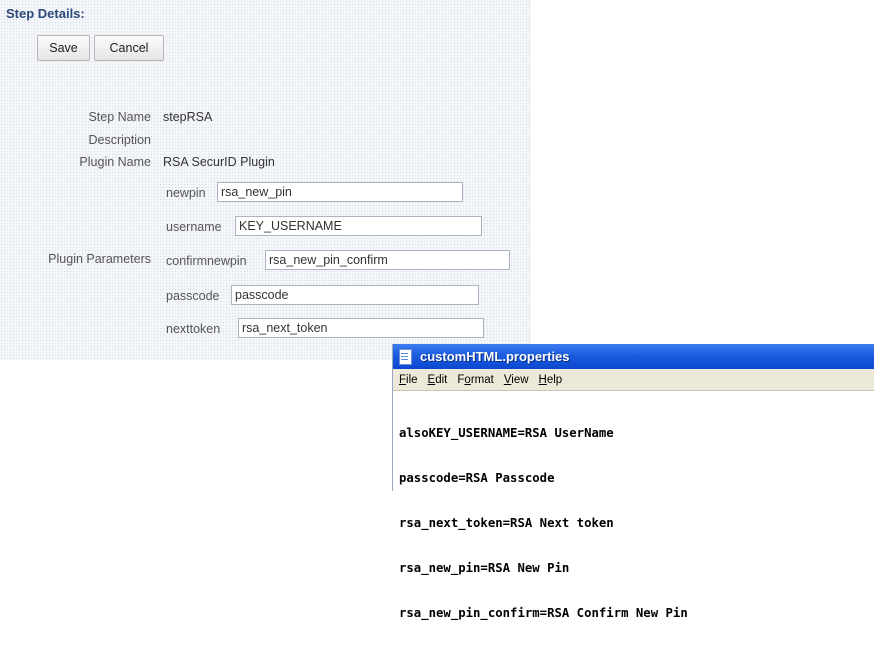  I want to click on nexttoken-input, so click(361, 328).